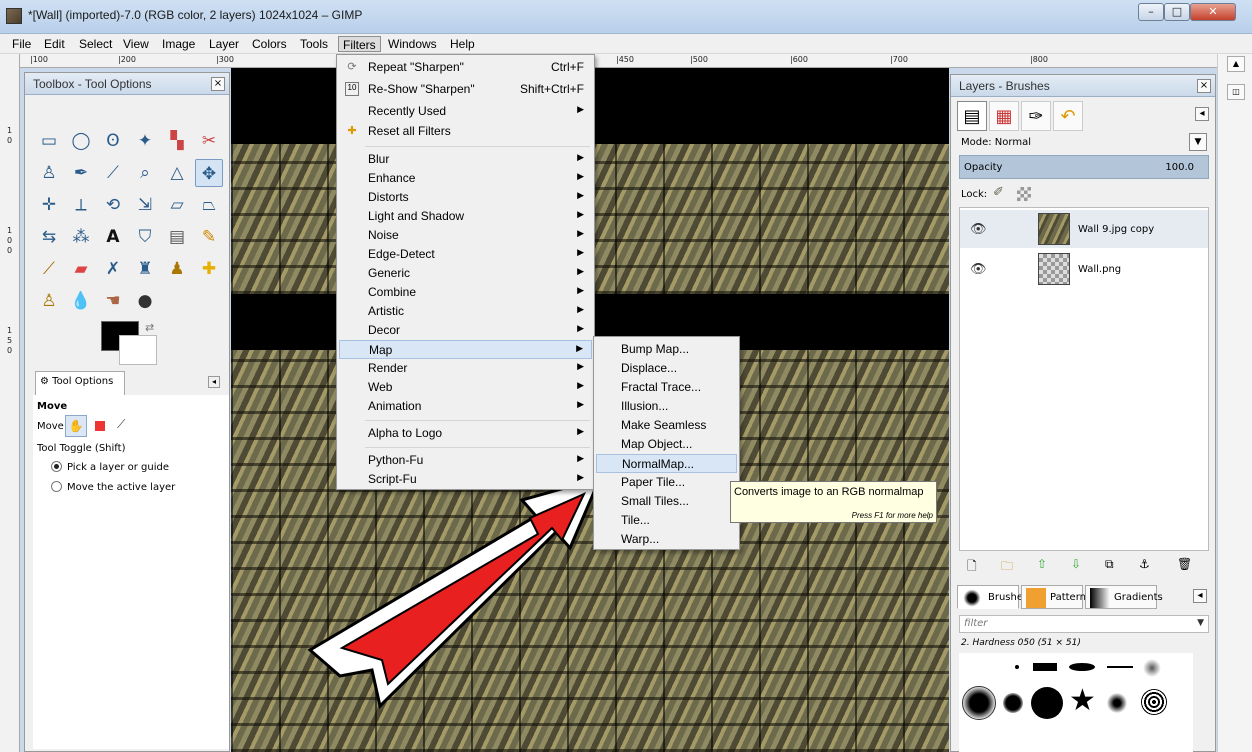 This screenshot has width=1252, height=752. Describe the element at coordinates (177, 141) in the screenshot. I see `color-select-icon: ▚` at that location.